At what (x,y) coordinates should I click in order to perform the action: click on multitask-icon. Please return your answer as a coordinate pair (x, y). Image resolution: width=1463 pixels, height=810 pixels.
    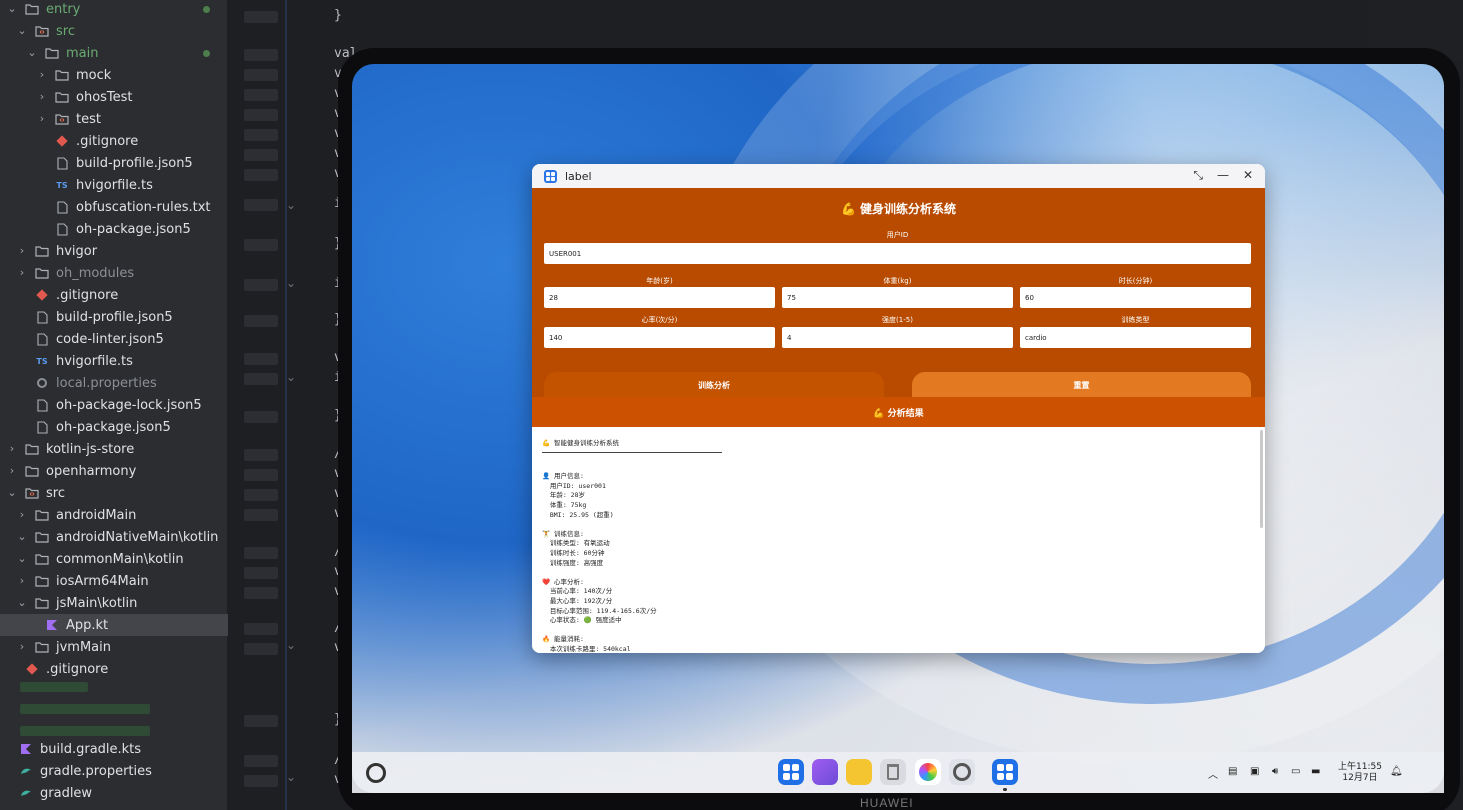
    Looking at the image, I should click on (825, 772).